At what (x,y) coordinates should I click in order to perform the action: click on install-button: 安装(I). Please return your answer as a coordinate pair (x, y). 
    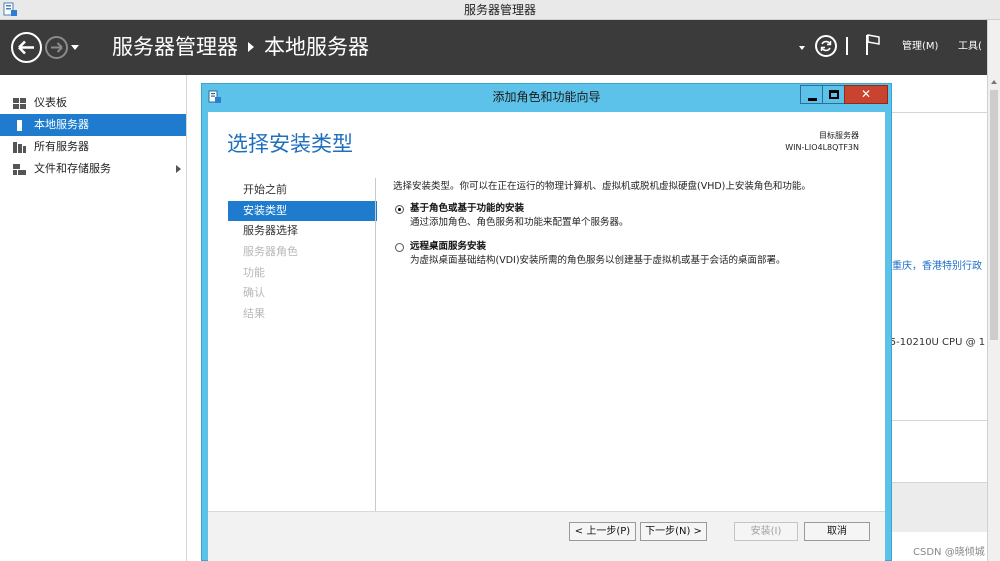
    Looking at the image, I should click on (766, 531).